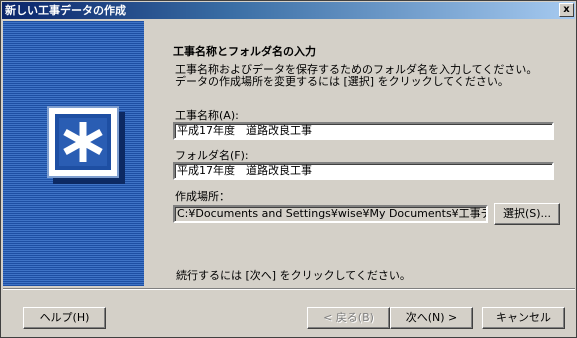 The image size is (577, 338). I want to click on page-heading: 工事名称とフォルダ名の入力, so click(244, 51).